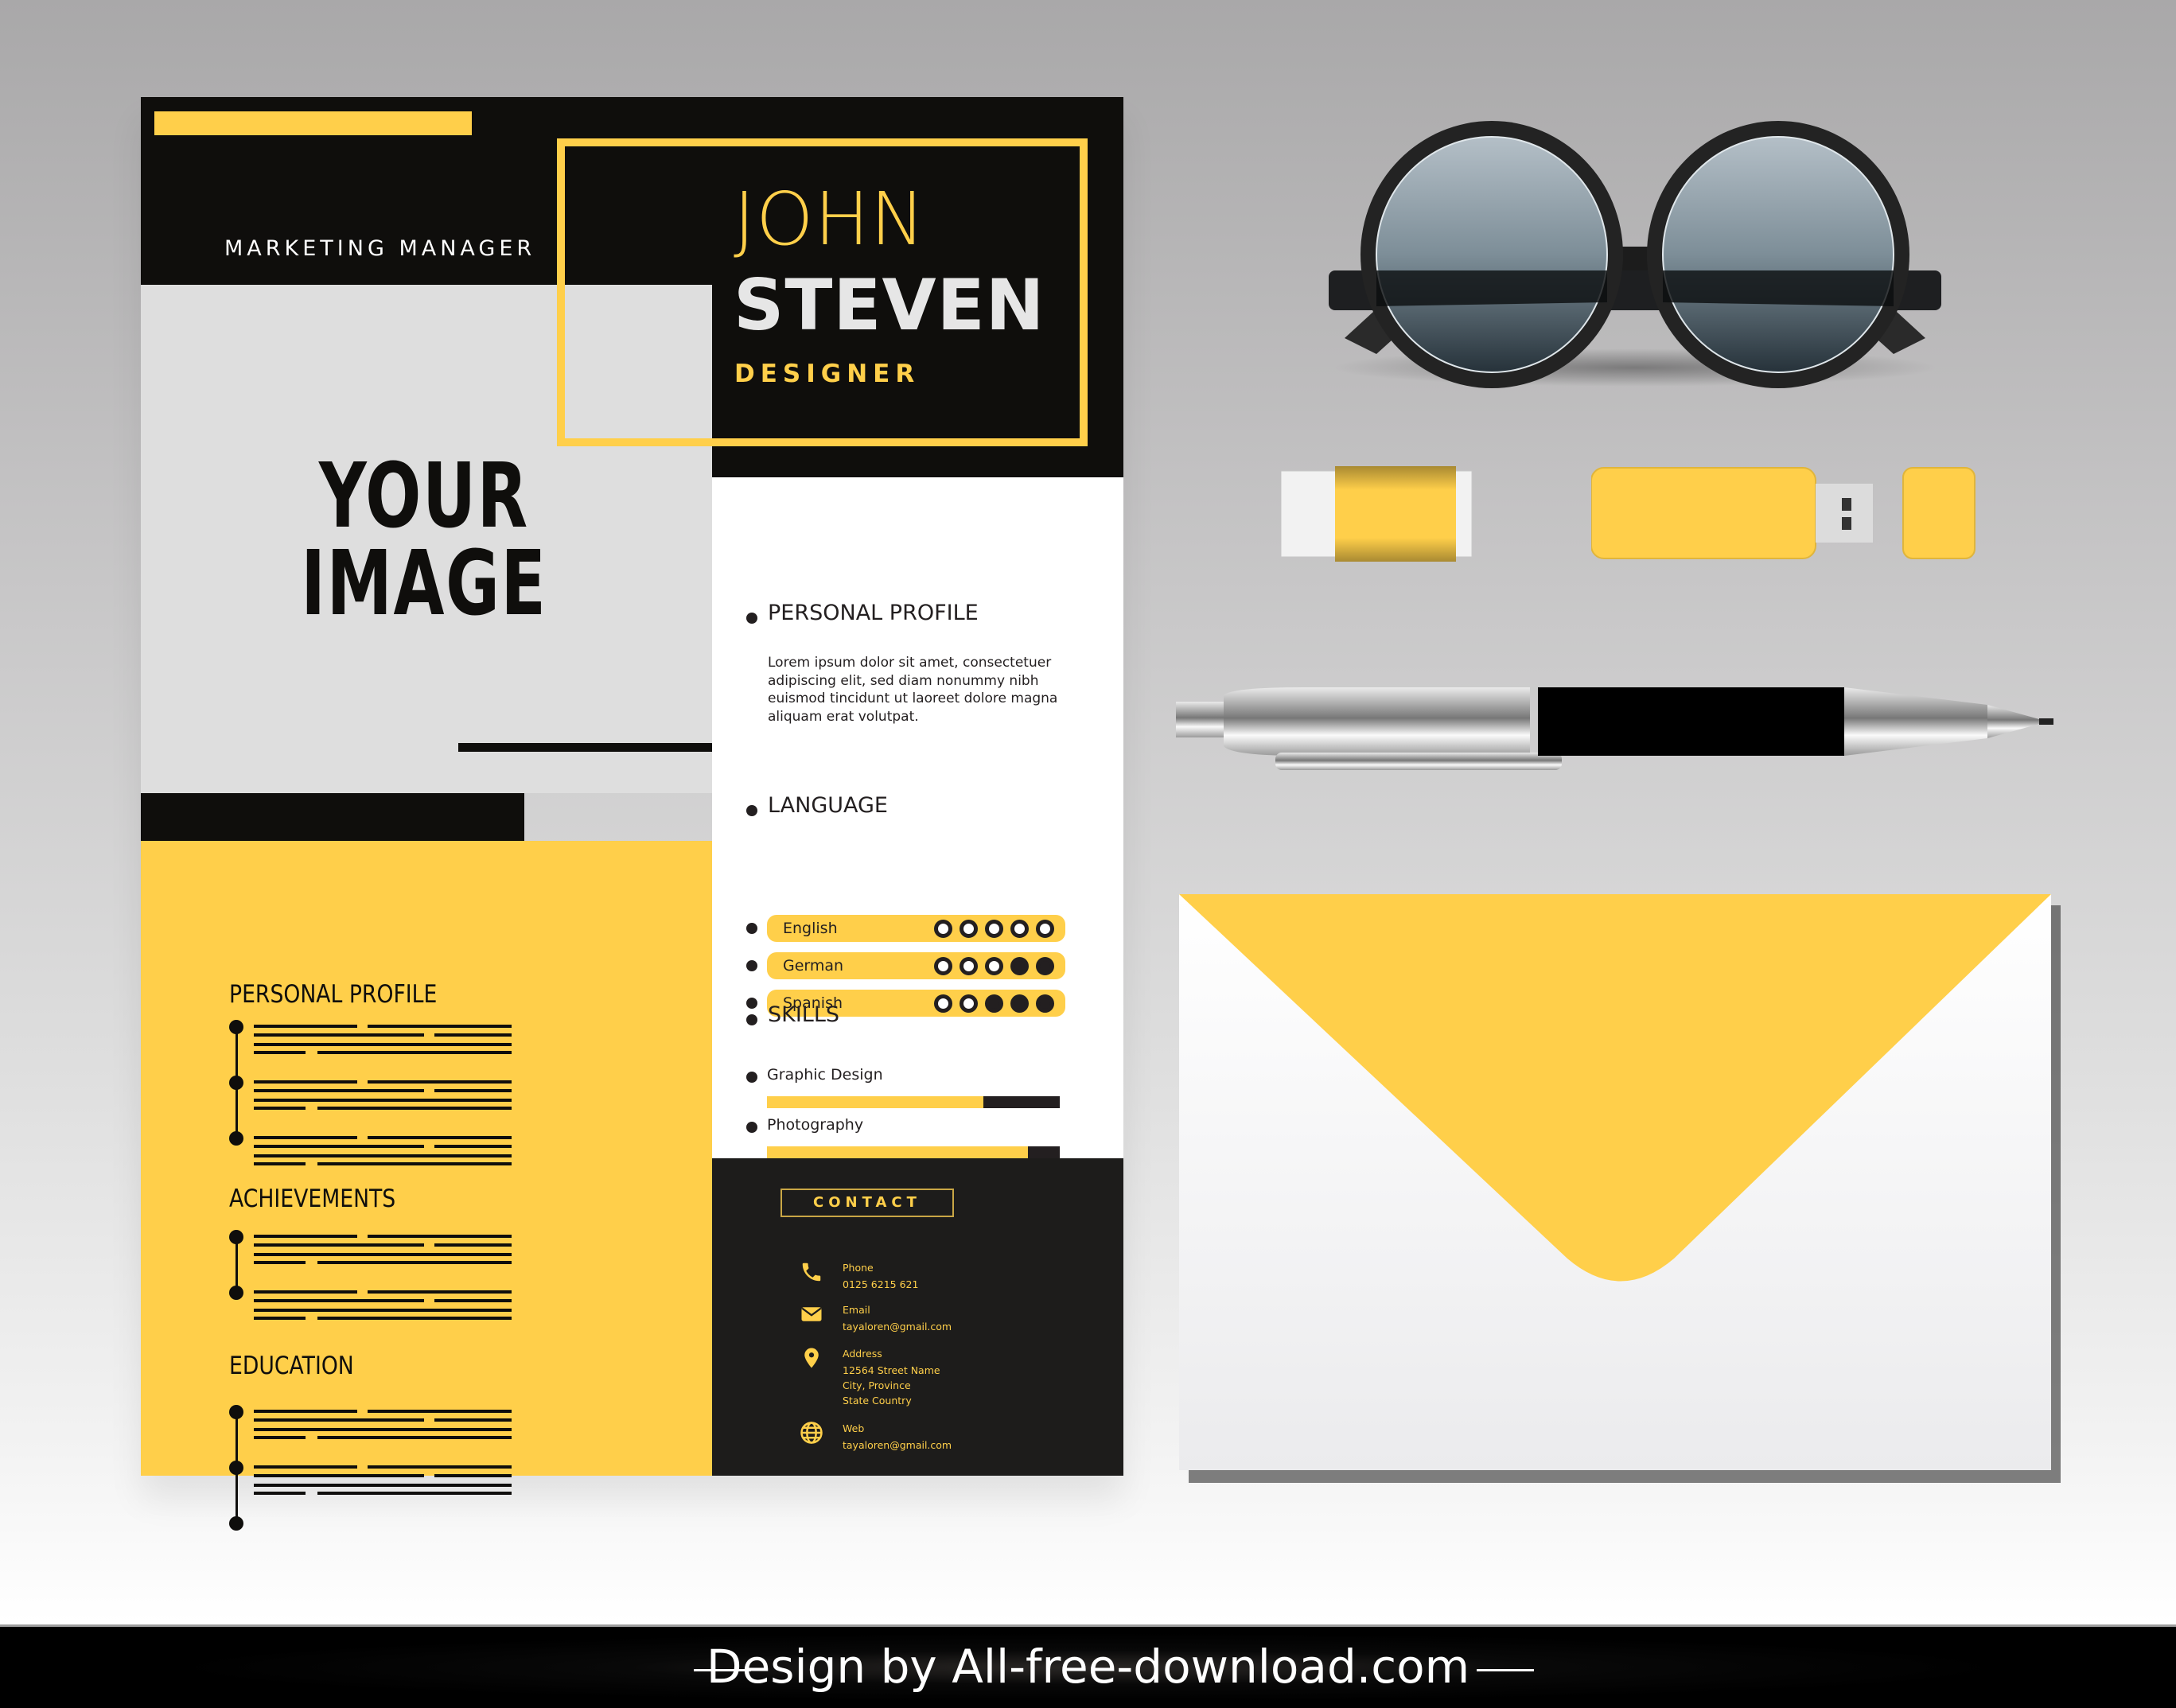 This screenshot has height=1708, width=2176. Describe the element at coordinates (858, 1268) in the screenshot. I see `contact-label: Phone` at that location.